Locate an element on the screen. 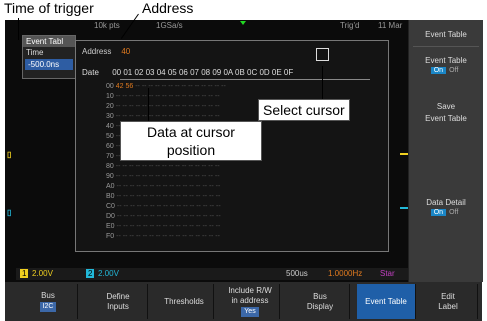 Image resolution: width=487 pixels, height=321 pixels. callout-line-time is located at coordinates (18, 29).